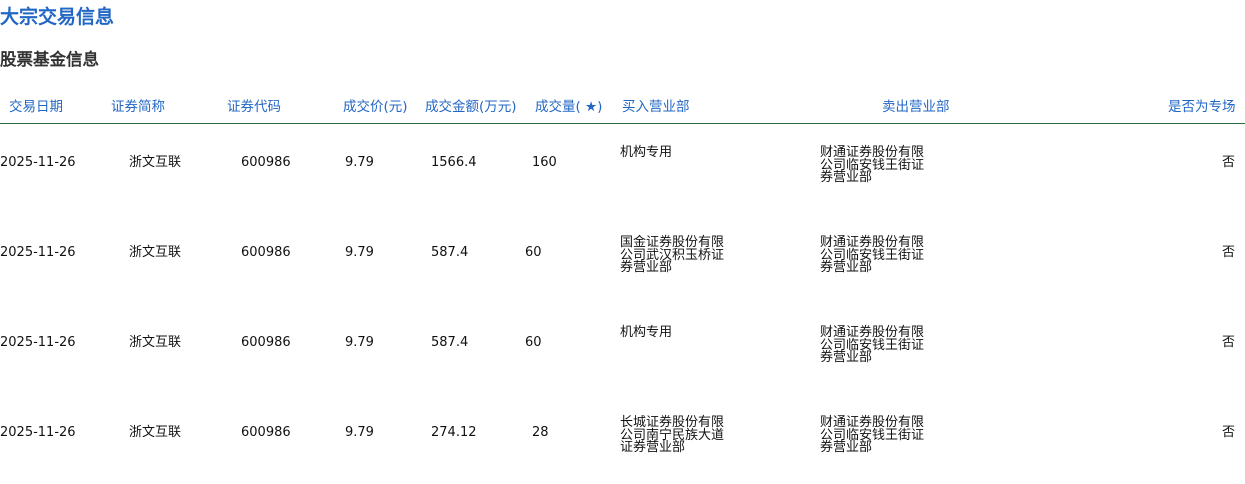 The width and height of the screenshot is (1245, 484). I want to click on volume-cell: 160, so click(544, 162).